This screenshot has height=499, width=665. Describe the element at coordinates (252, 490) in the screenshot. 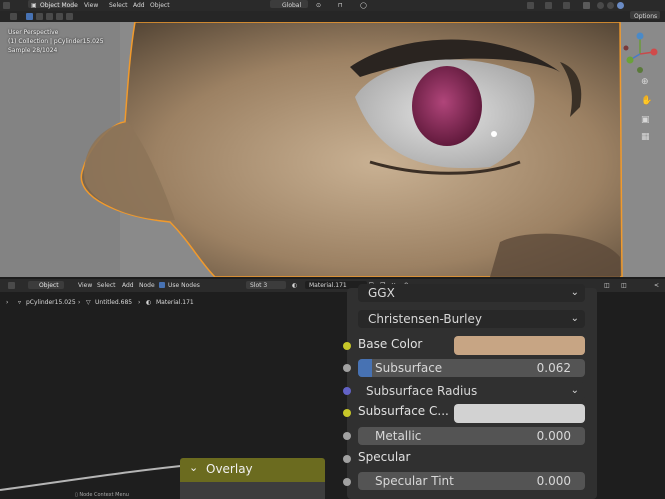

I see `overlay-frame-body` at that location.